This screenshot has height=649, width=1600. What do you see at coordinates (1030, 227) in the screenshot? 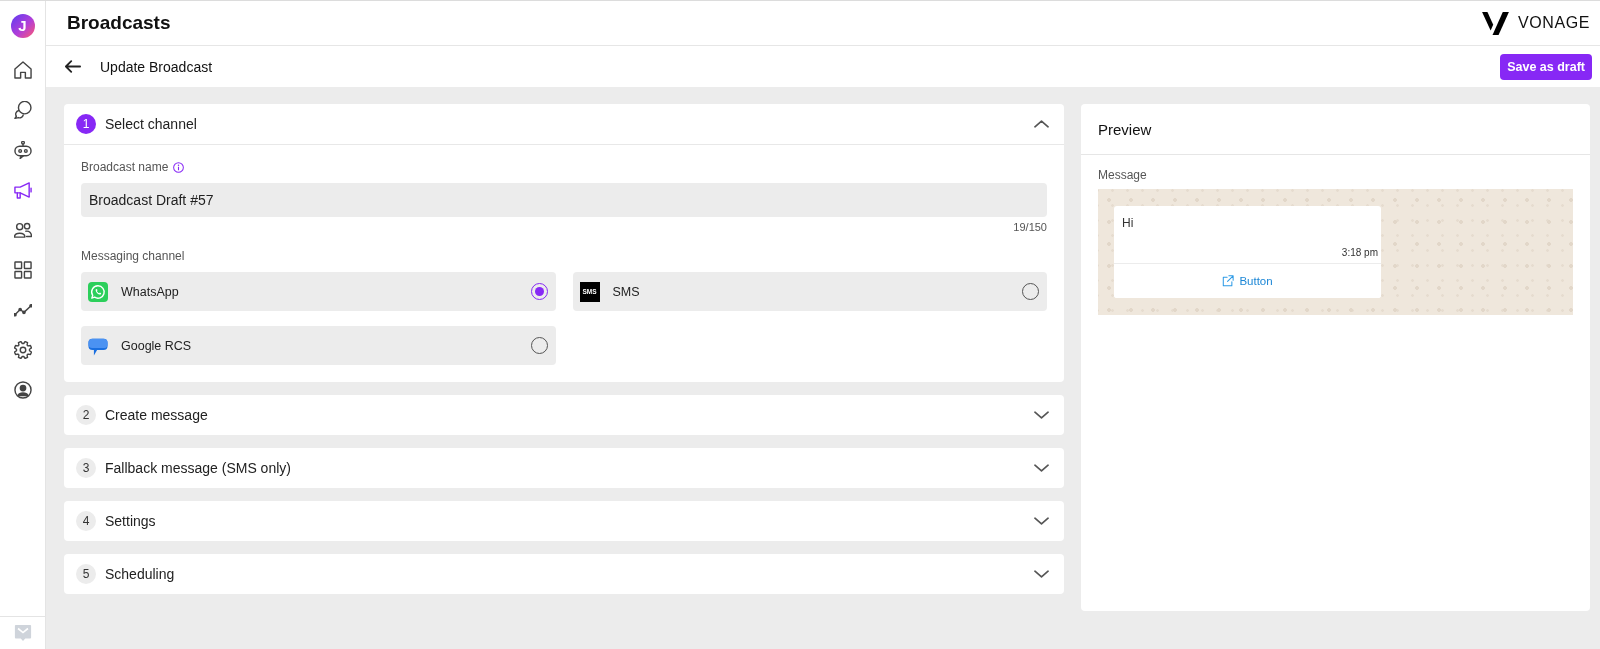
I see `character-counter: 19/150` at bounding box center [1030, 227].